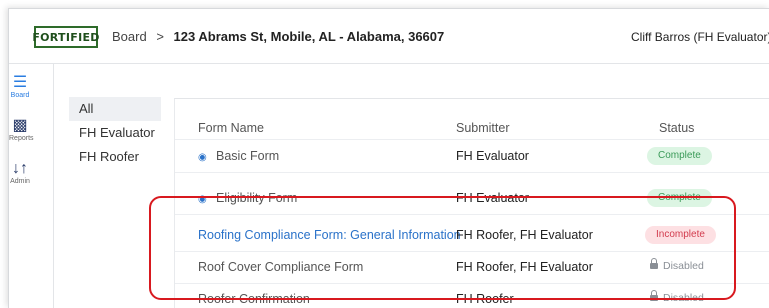 This screenshot has height=308, width=769. I want to click on column-status: Status, so click(677, 128).